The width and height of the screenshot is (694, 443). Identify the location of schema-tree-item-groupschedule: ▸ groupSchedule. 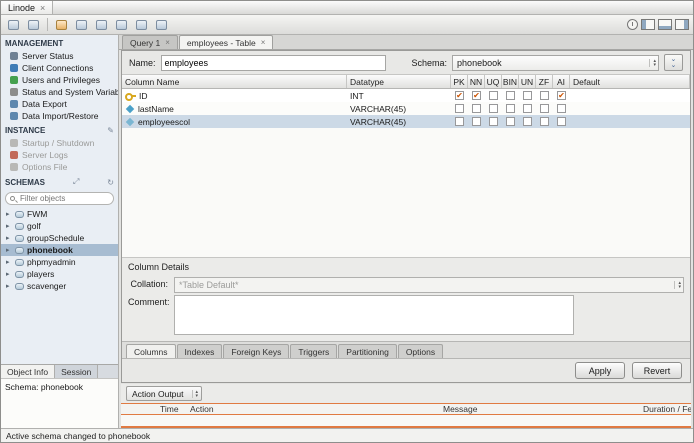
(59, 238).